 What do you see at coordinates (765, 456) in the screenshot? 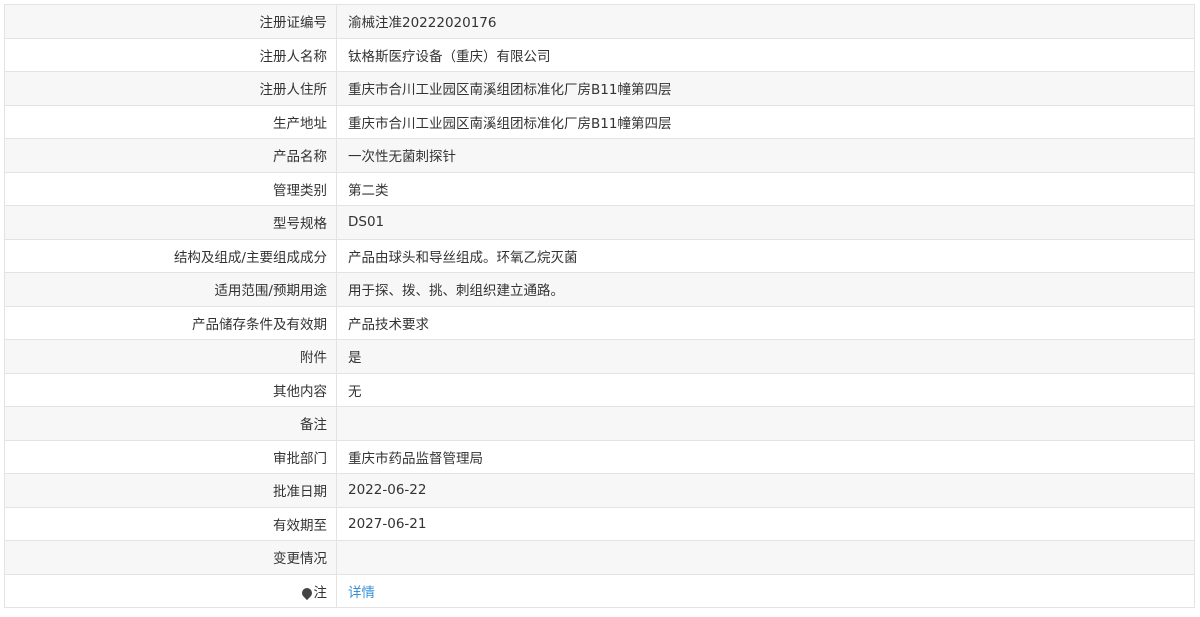
I see `row-value: 重庆市药品监督管理局` at bounding box center [765, 456].